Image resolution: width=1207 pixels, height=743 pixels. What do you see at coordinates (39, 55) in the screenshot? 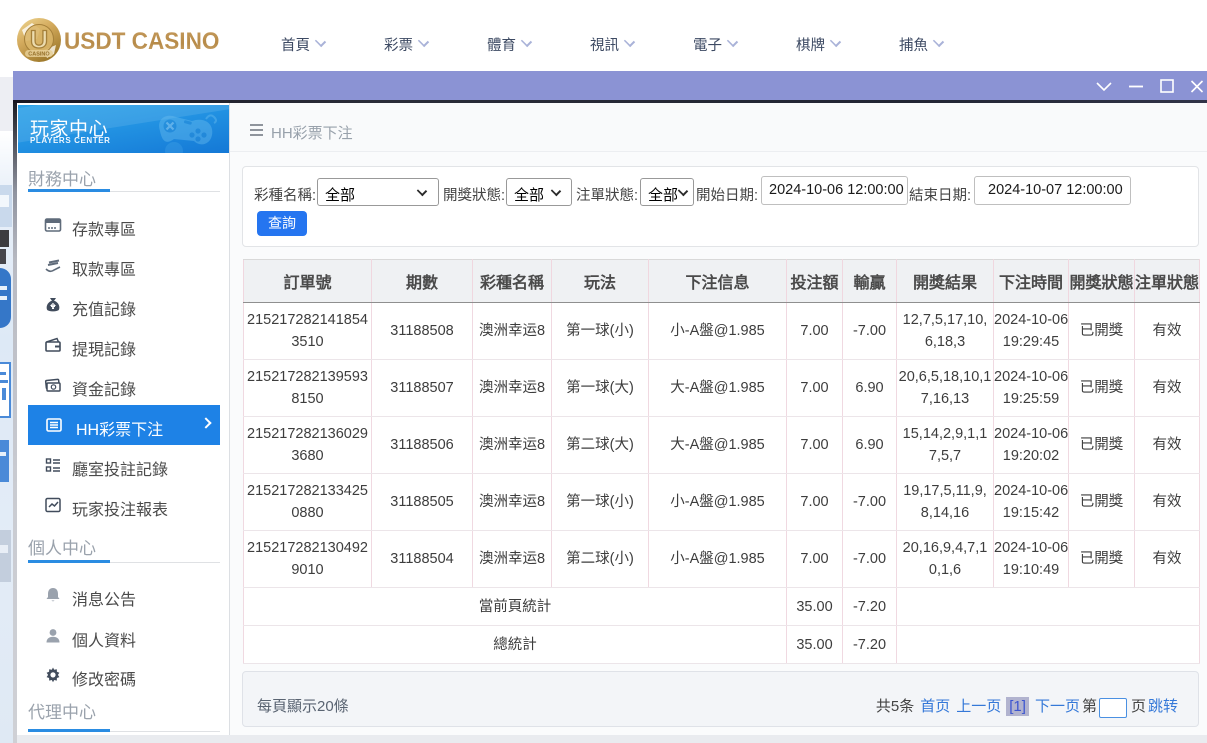
I see `svg-text: CASINO` at bounding box center [39, 55].